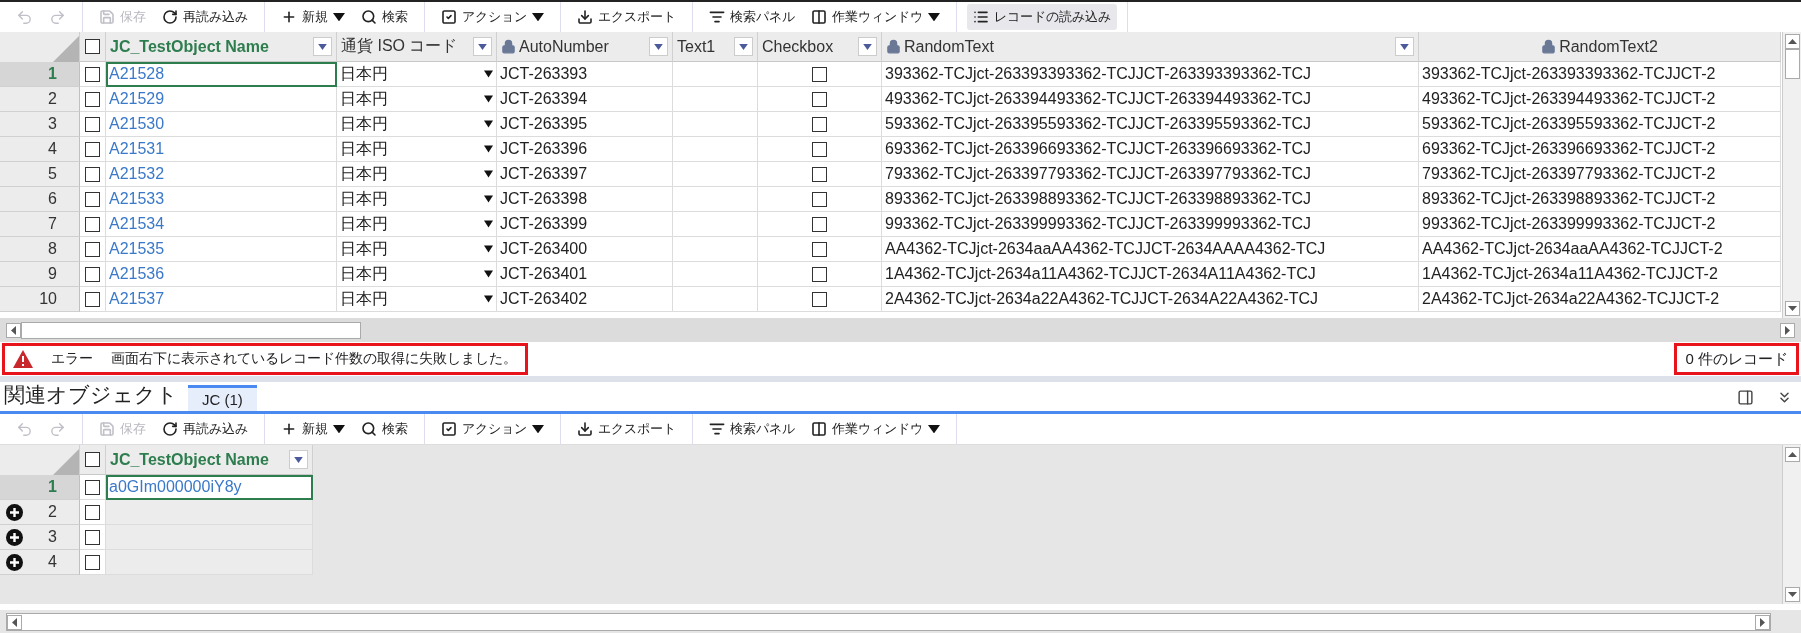  Describe the element at coordinates (40, 249) in the screenshot. I see `row-number: 8` at that location.